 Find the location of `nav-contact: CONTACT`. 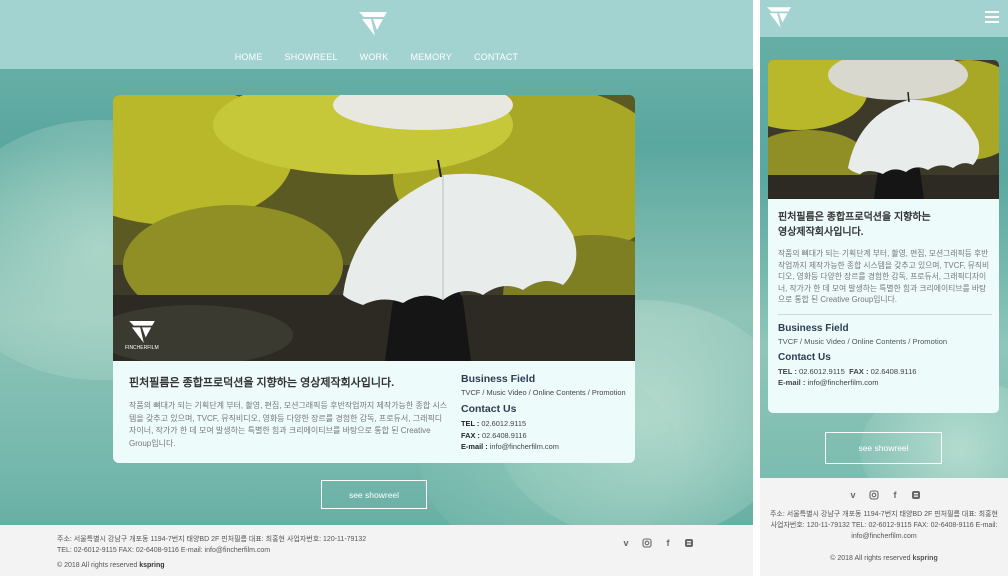

nav-contact: CONTACT is located at coordinates (496, 57).